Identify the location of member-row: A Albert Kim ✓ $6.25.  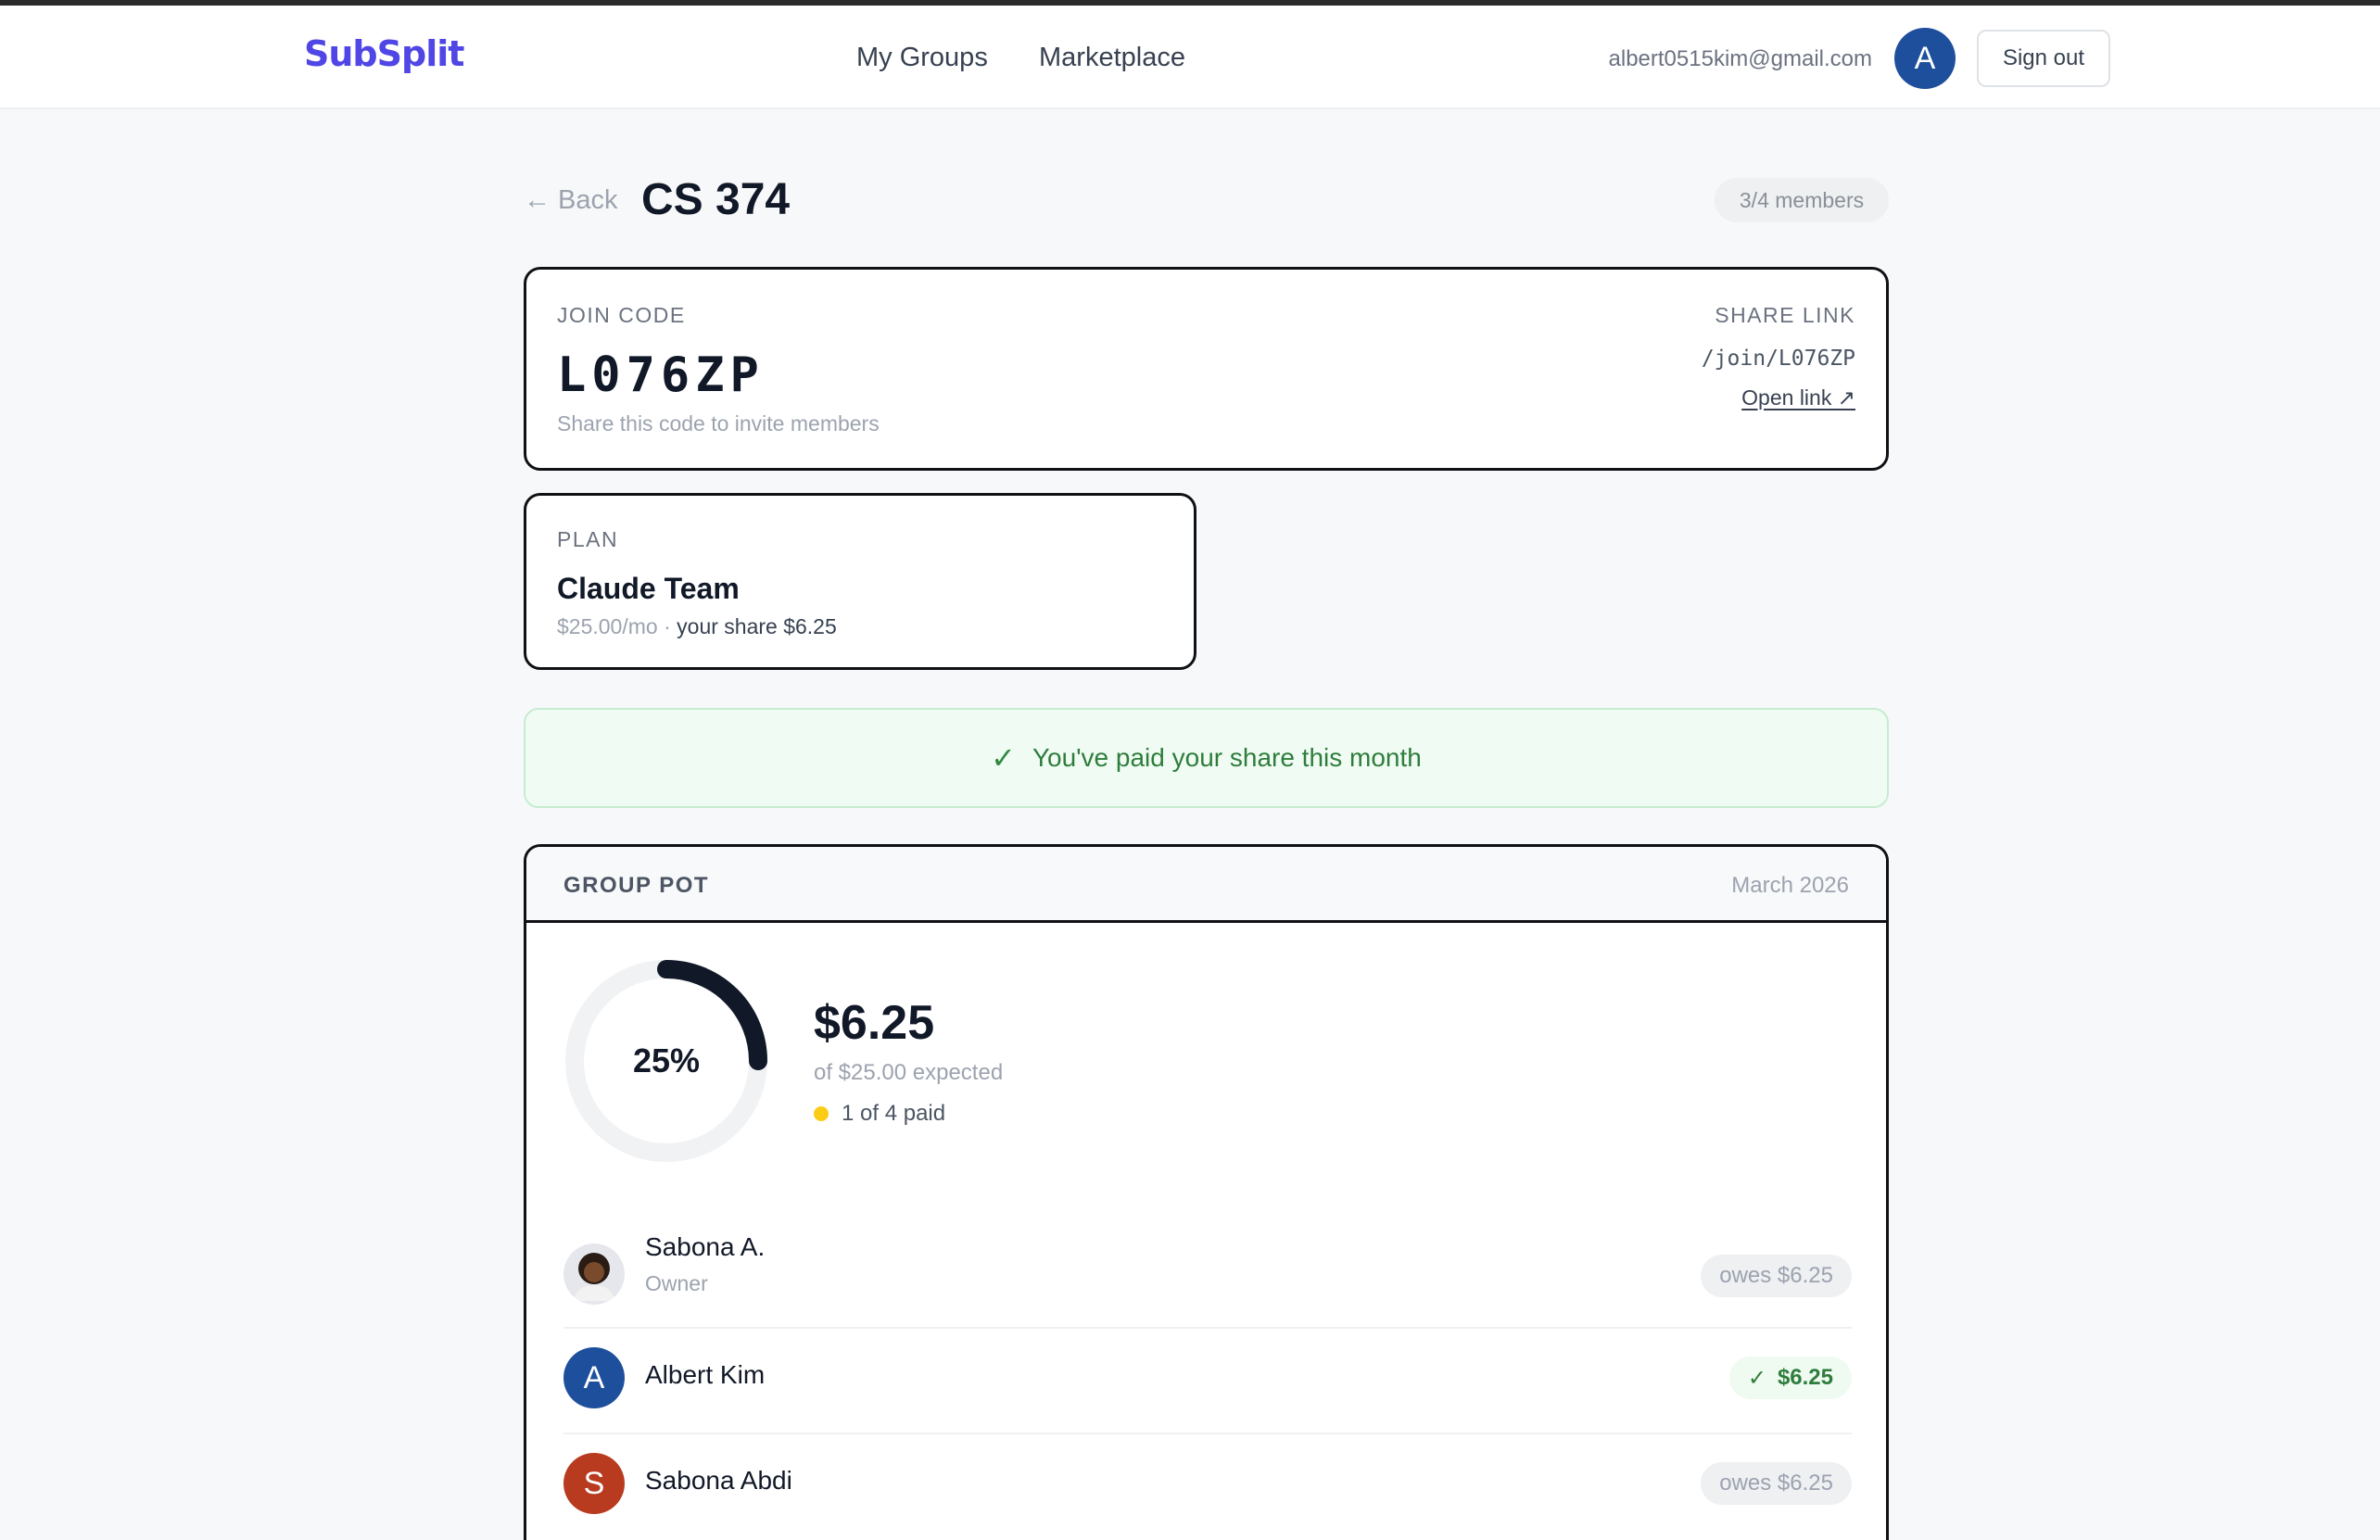
(1207, 1382).